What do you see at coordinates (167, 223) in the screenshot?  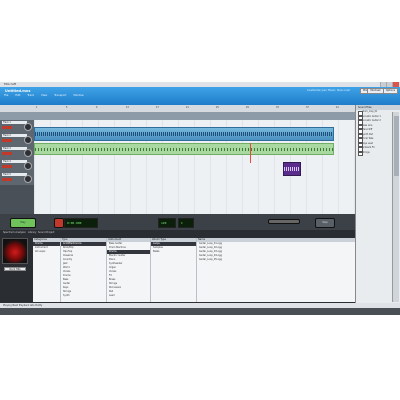 I see `tempo-display: 120` at bounding box center [167, 223].